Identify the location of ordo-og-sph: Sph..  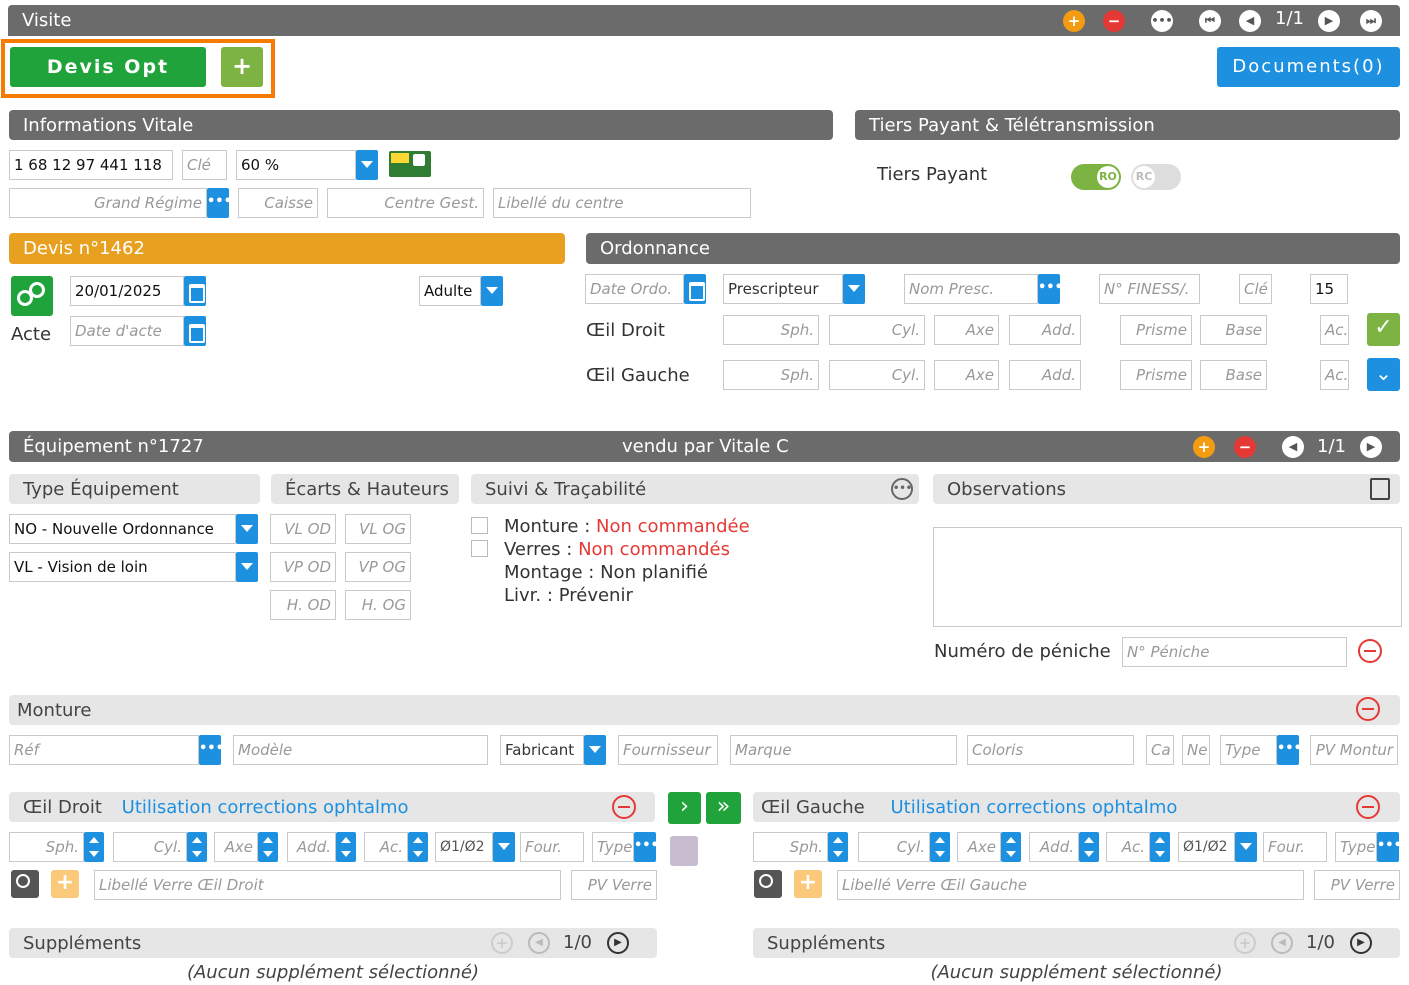
(771, 375).